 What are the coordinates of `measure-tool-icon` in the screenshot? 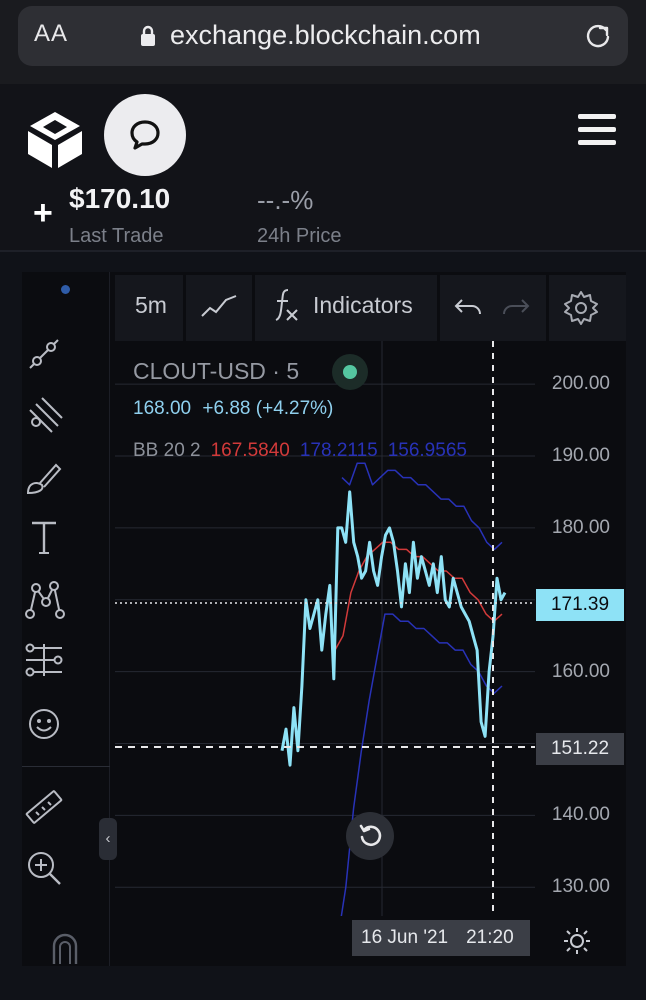 It's located at (44, 662).